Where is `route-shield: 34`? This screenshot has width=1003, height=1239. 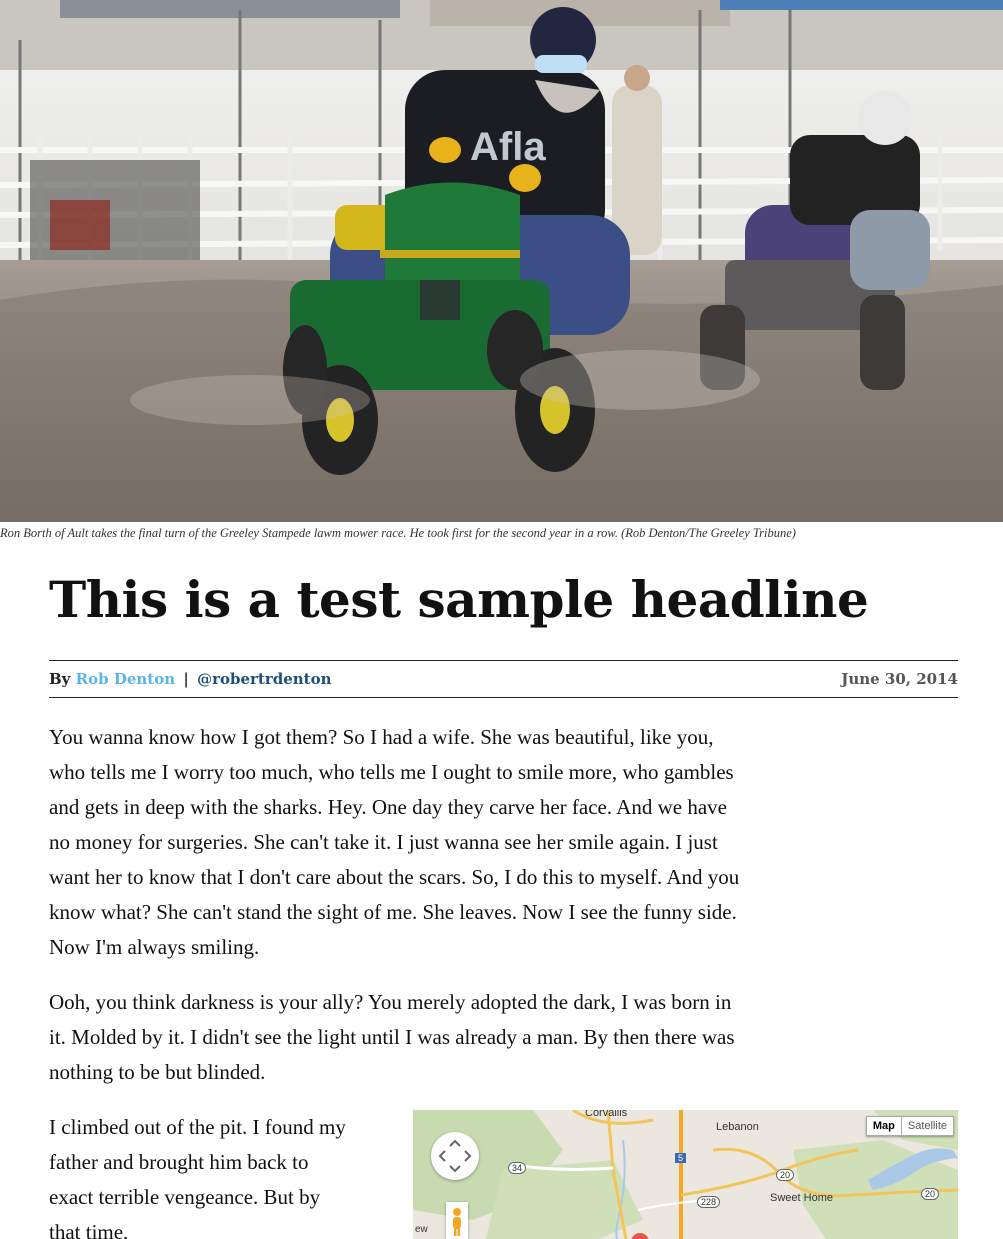
route-shield: 34 is located at coordinates (517, 1168).